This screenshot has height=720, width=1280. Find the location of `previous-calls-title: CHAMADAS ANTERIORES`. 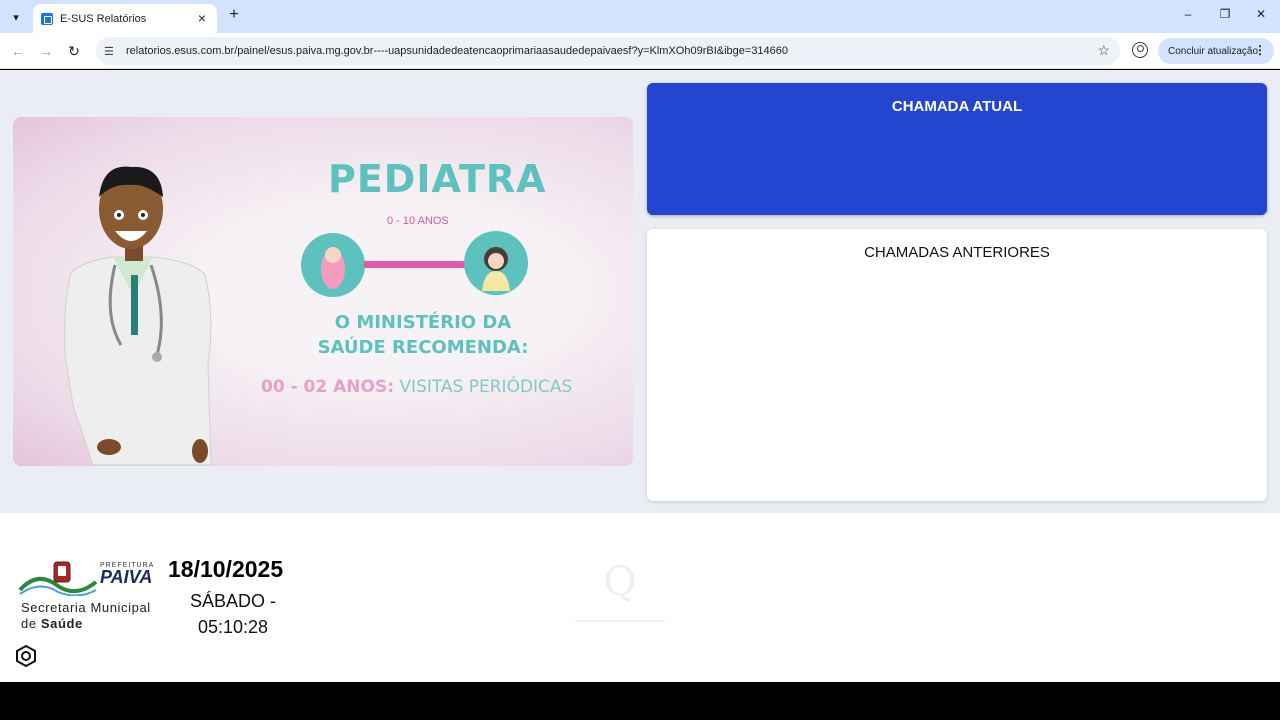

previous-calls-title: CHAMADAS ANTERIORES is located at coordinates (957, 252).